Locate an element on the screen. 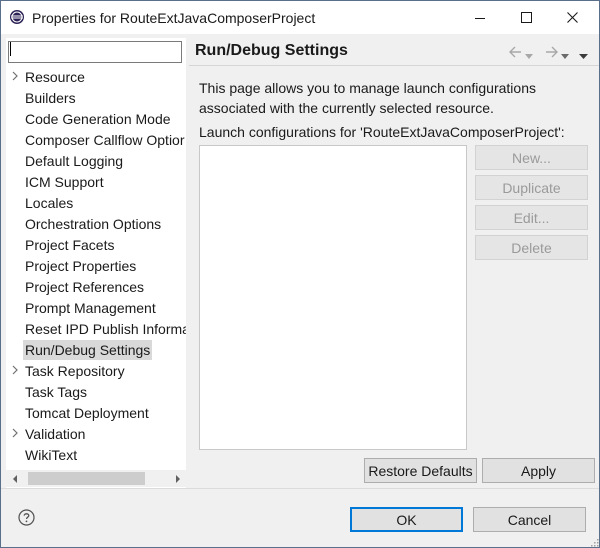 This screenshot has height=548, width=600. apply-label: Apply is located at coordinates (538, 470).